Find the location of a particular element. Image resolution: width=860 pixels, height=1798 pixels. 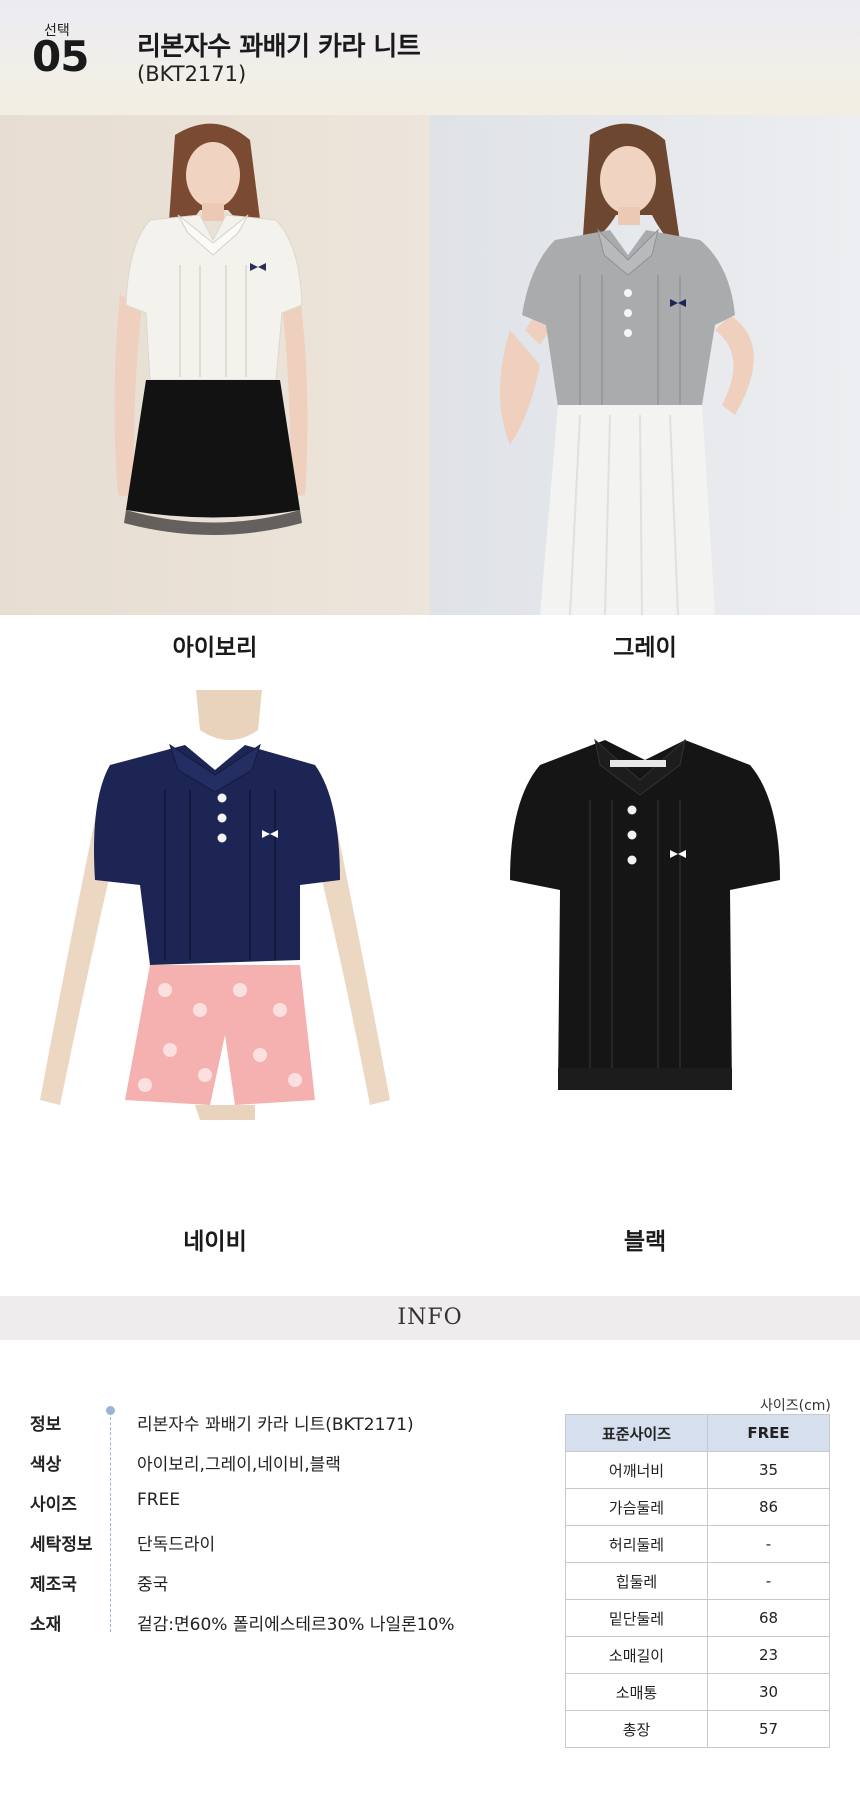

color-label-ivory: 아이보리 is located at coordinates (215, 648).